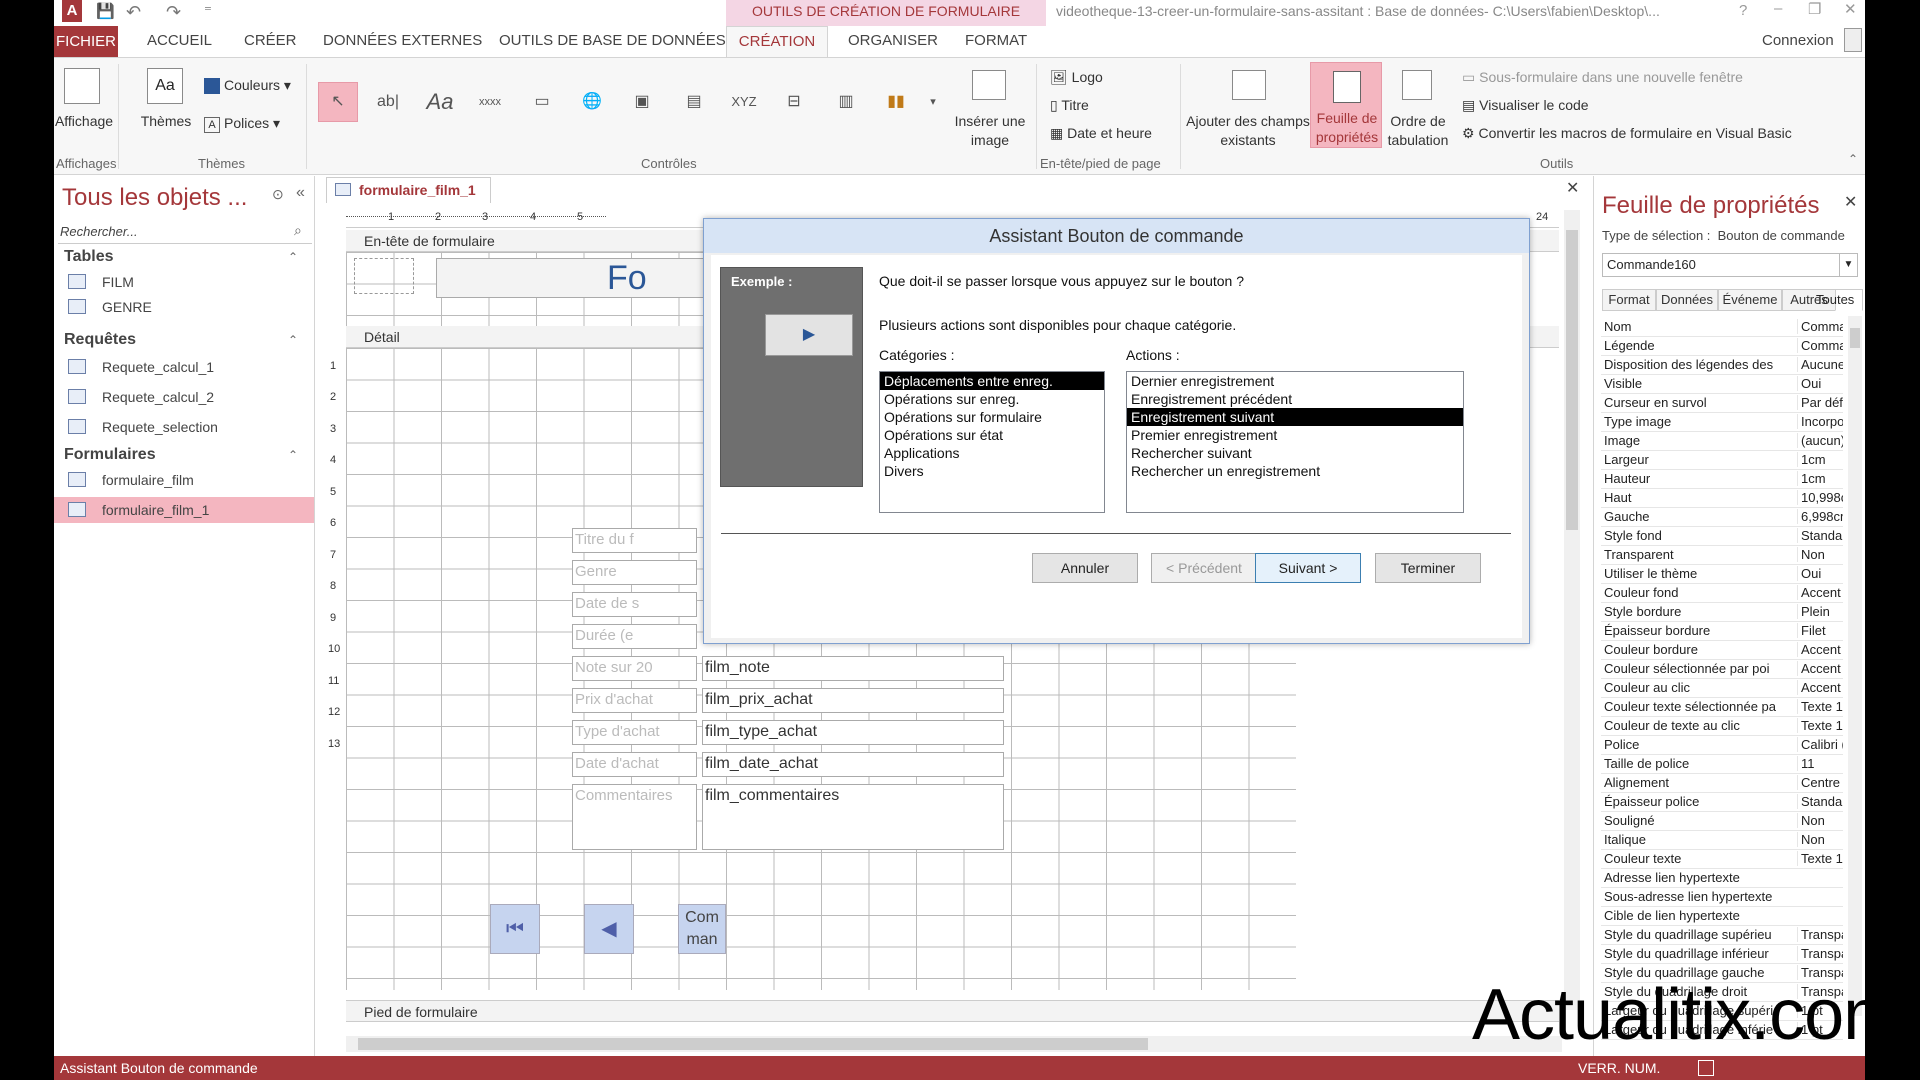 This screenshot has height=1080, width=1920. I want to click on nav-item-query-calcul-2: Requete_calcul_2, so click(184, 397).